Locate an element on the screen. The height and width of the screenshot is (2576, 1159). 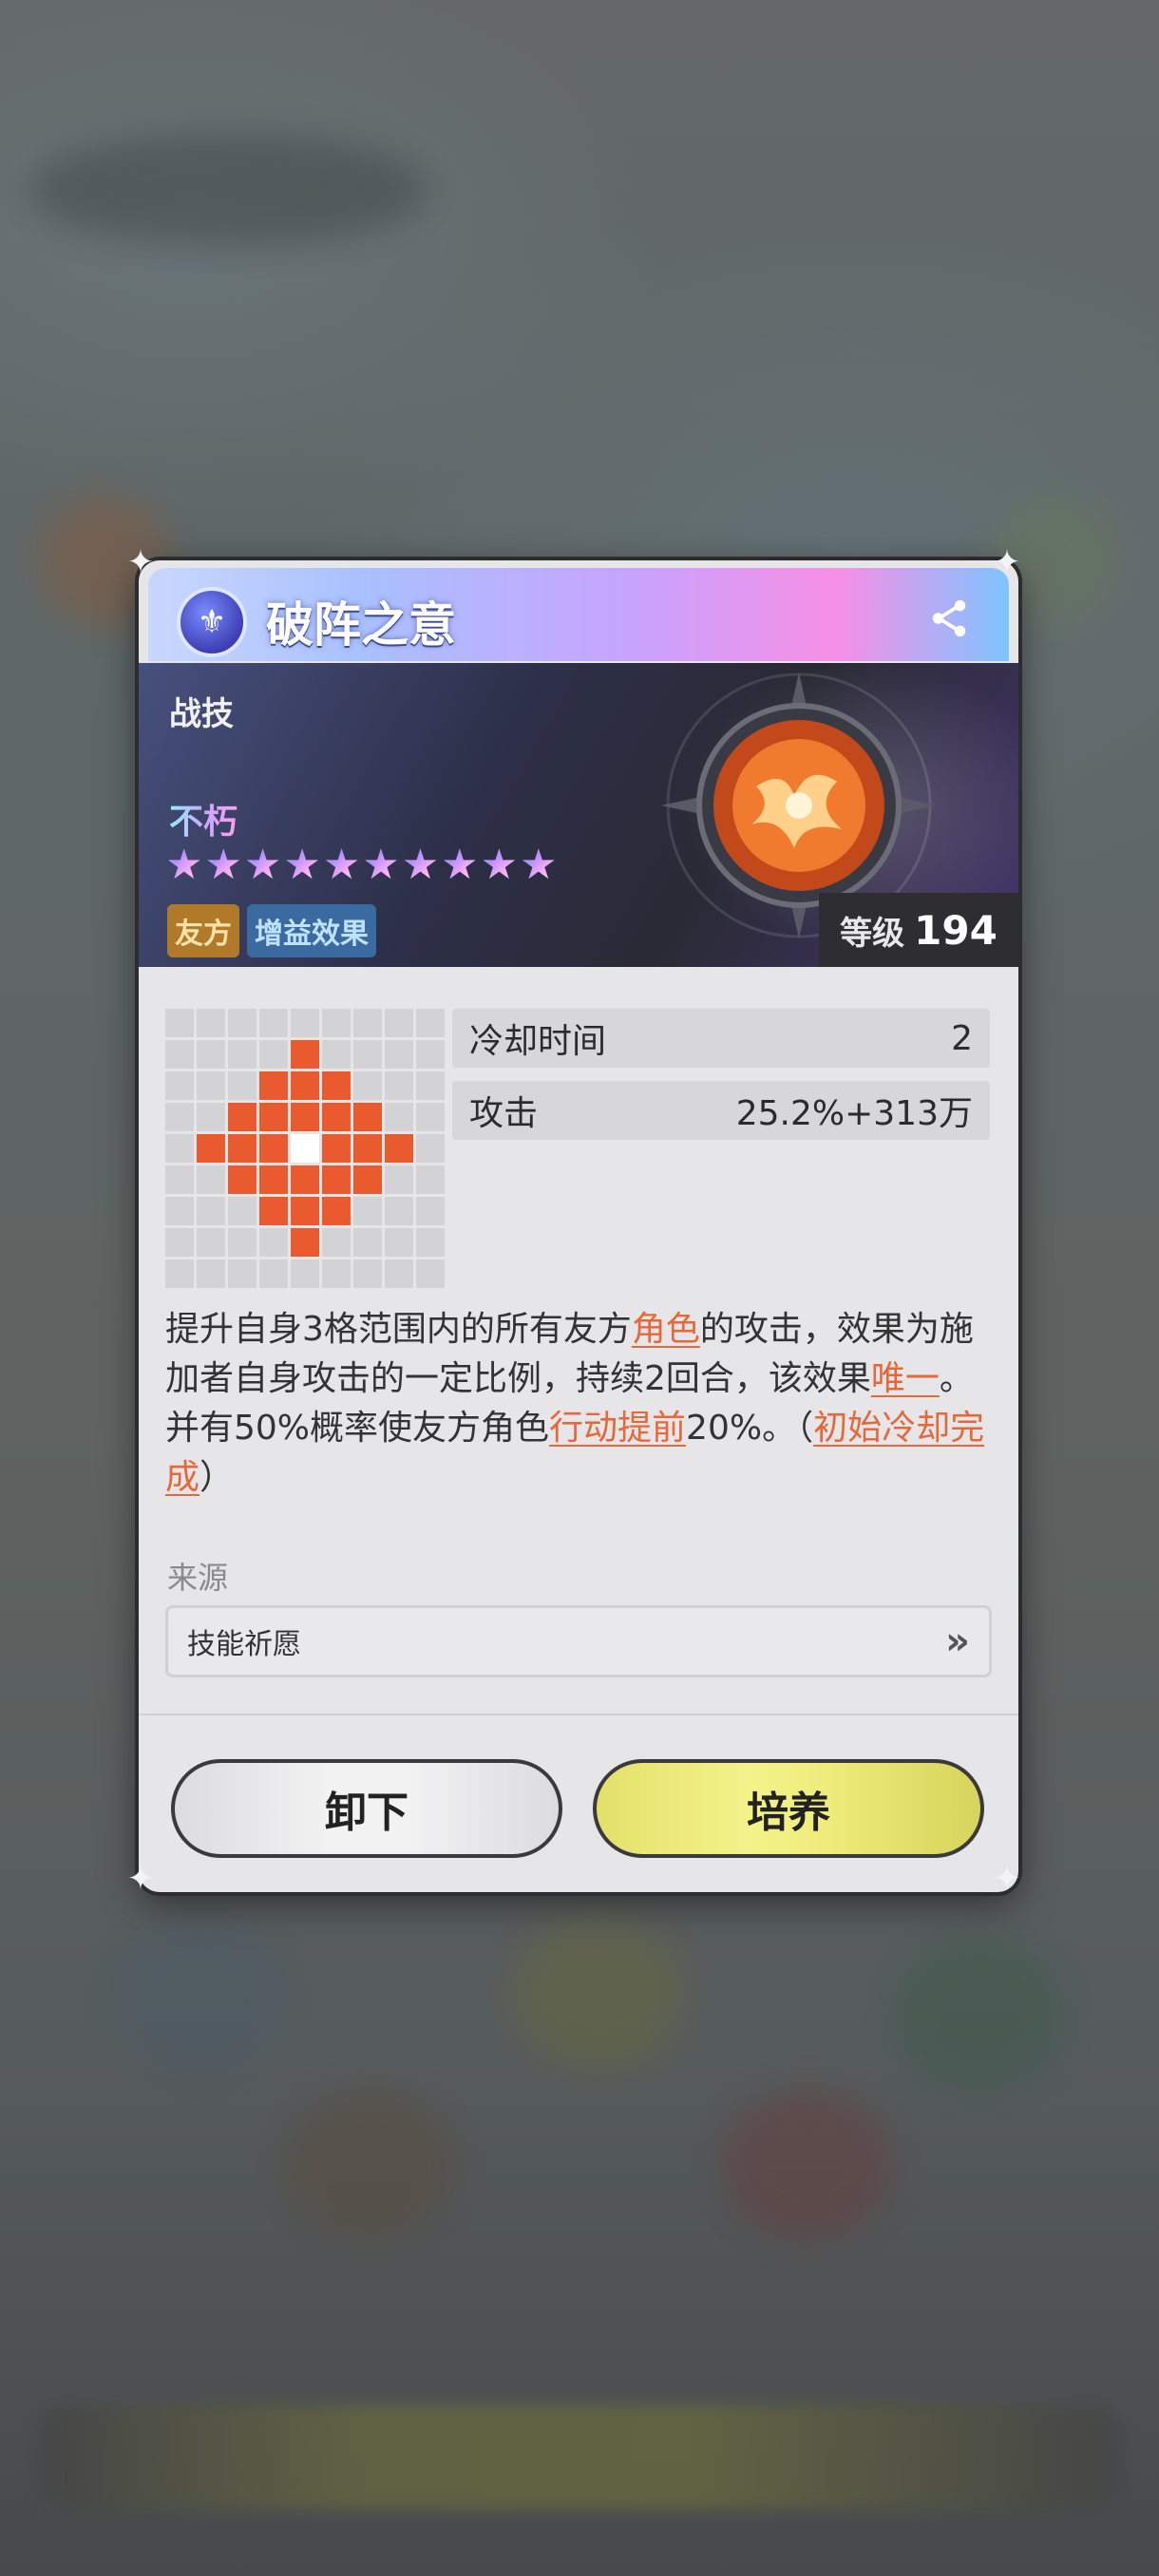
level-display: 等级 194 is located at coordinates (918, 930).